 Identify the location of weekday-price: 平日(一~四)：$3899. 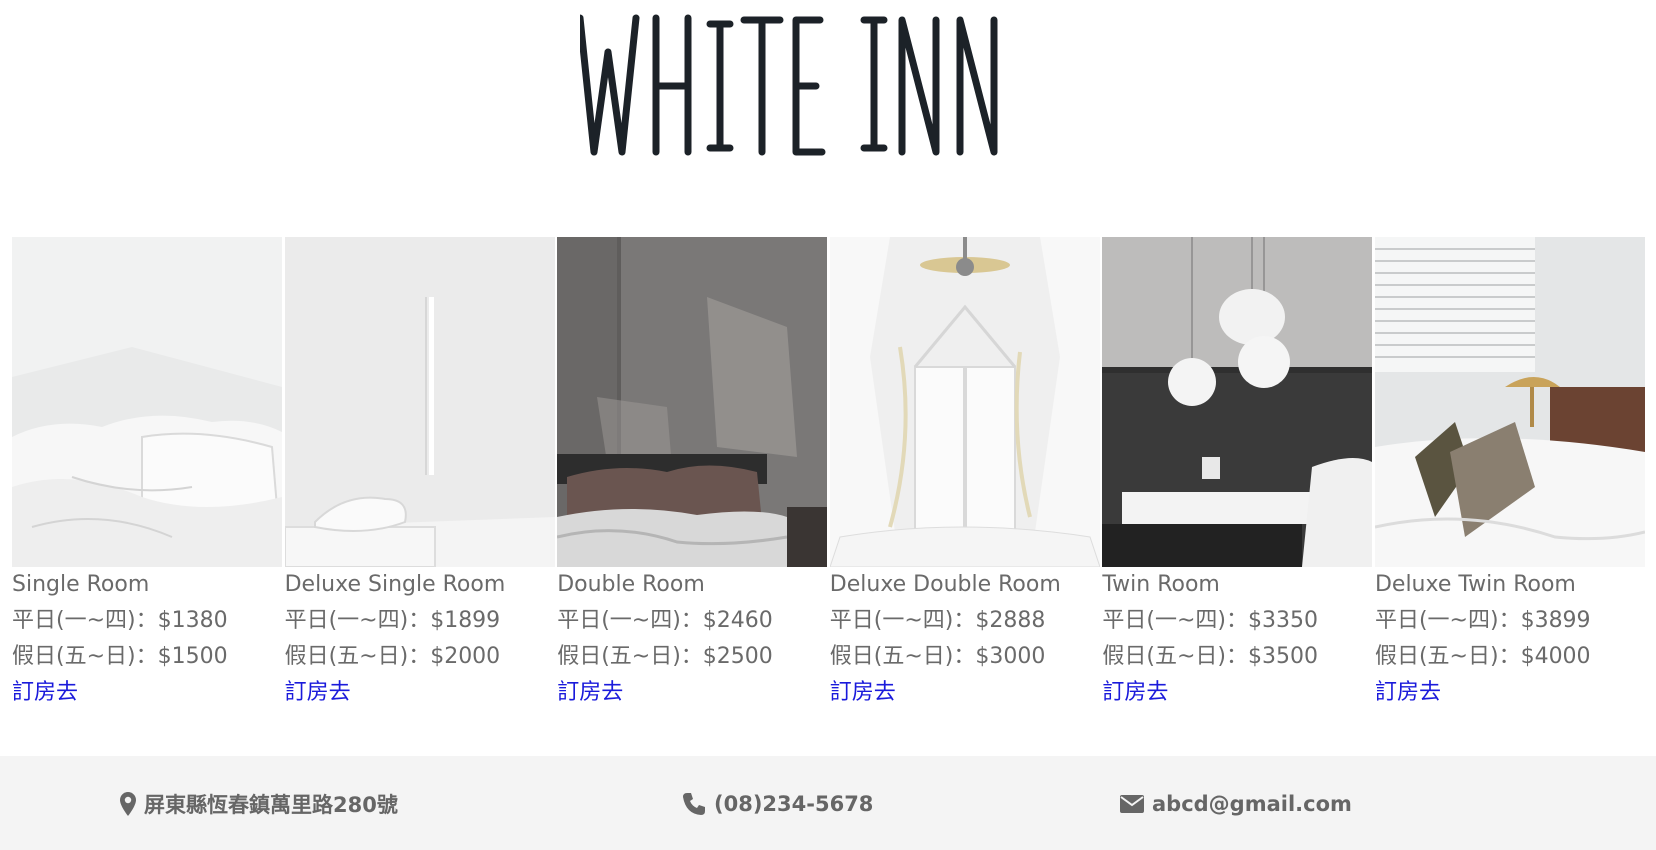
(1482, 620).